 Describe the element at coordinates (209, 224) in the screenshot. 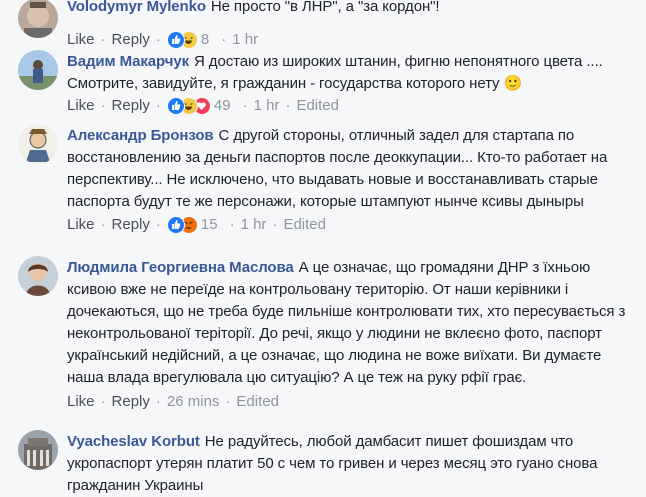

I see `reaction-count: 15` at that location.